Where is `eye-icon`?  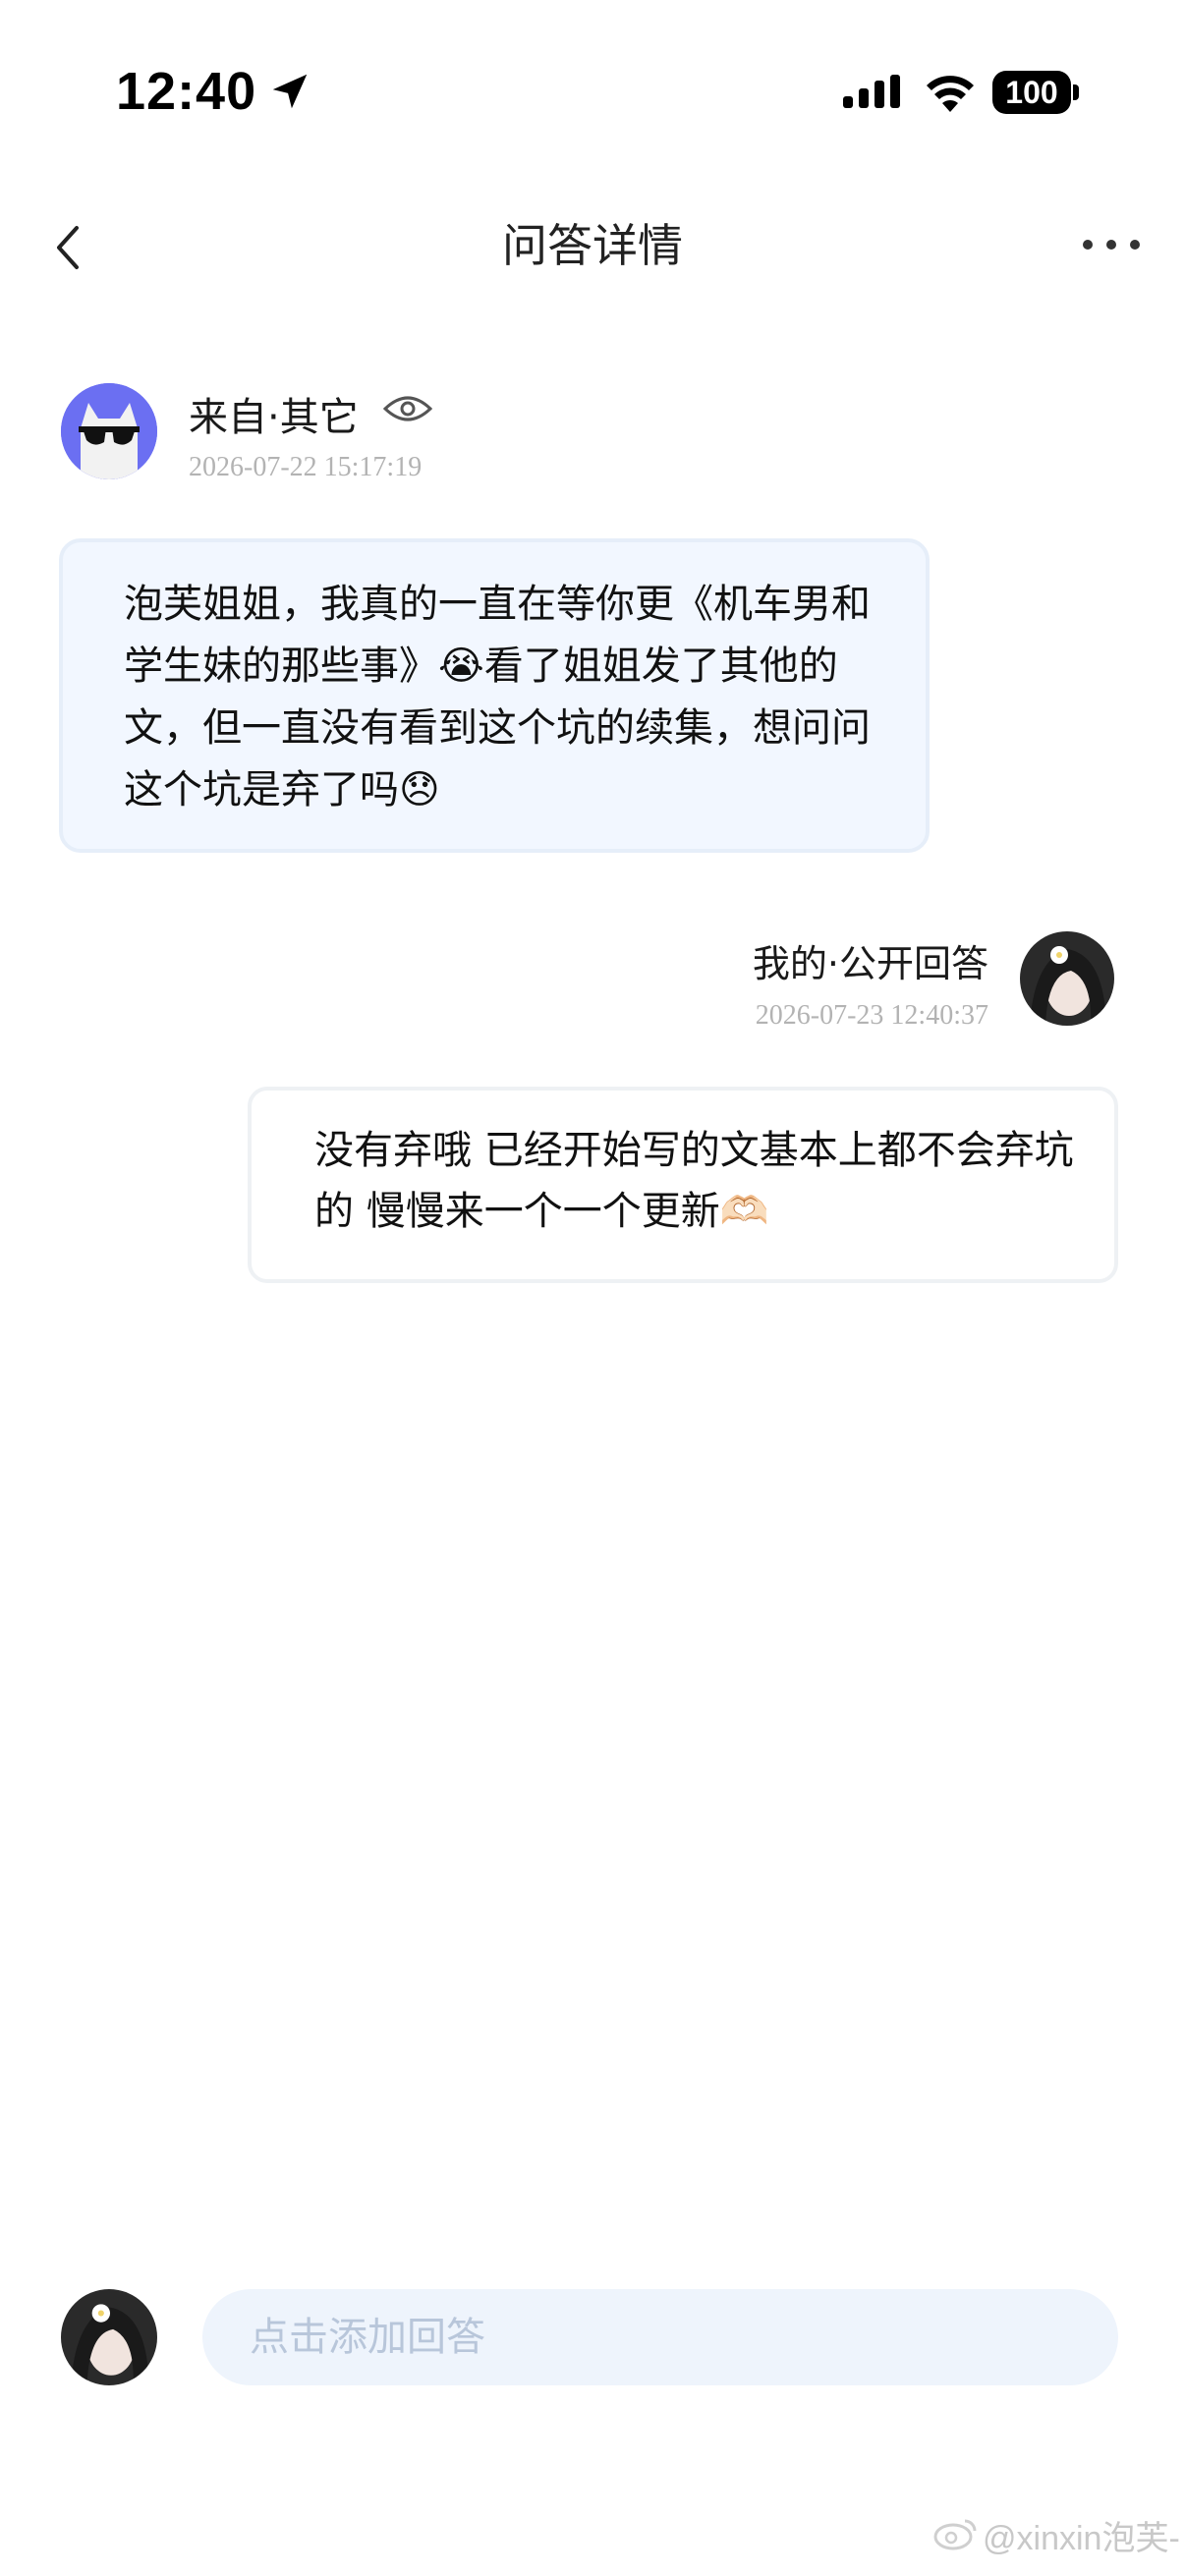 eye-icon is located at coordinates (408, 408).